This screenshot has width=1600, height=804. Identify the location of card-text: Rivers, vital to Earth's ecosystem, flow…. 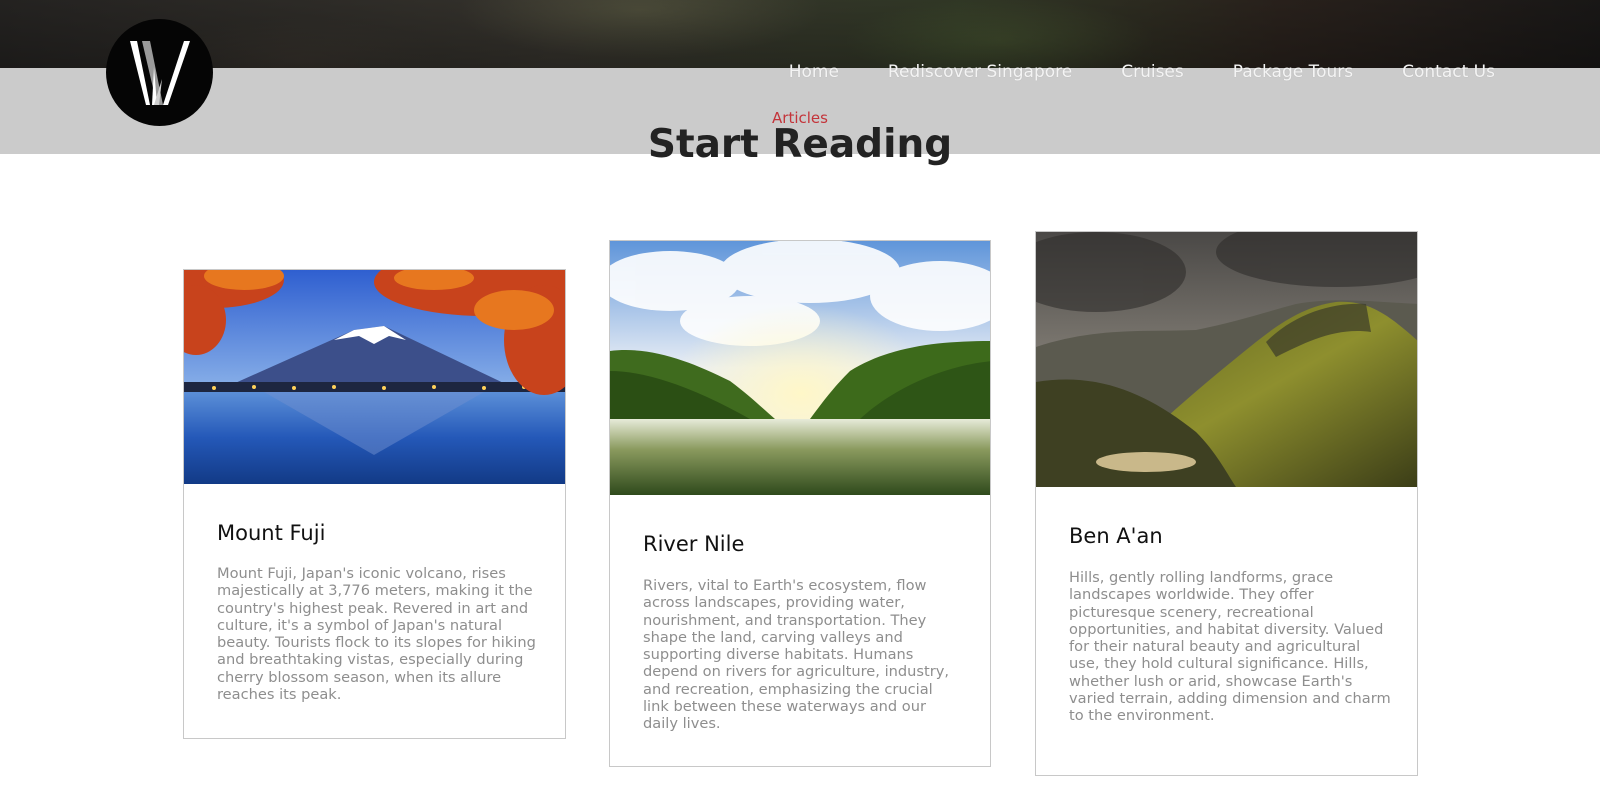
(796, 655).